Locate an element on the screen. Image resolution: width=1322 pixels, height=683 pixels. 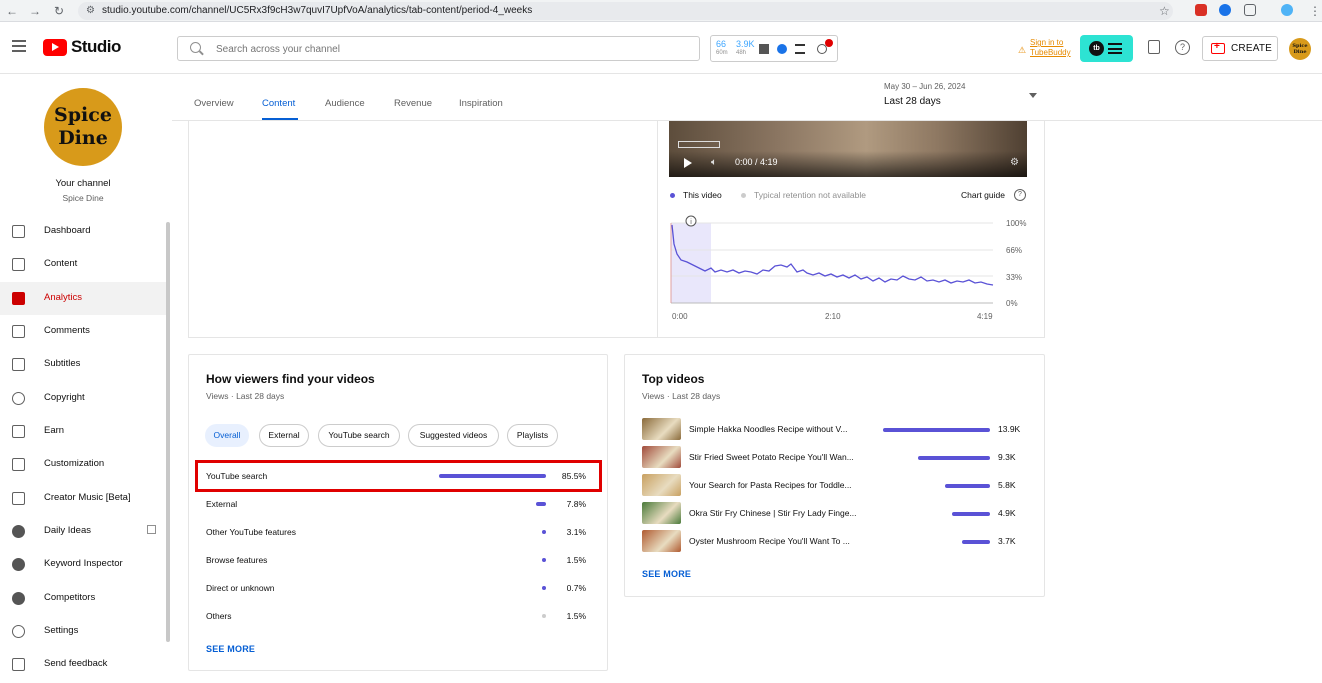
traffic-source-label: Browse features is located at coordinates (237, 560).